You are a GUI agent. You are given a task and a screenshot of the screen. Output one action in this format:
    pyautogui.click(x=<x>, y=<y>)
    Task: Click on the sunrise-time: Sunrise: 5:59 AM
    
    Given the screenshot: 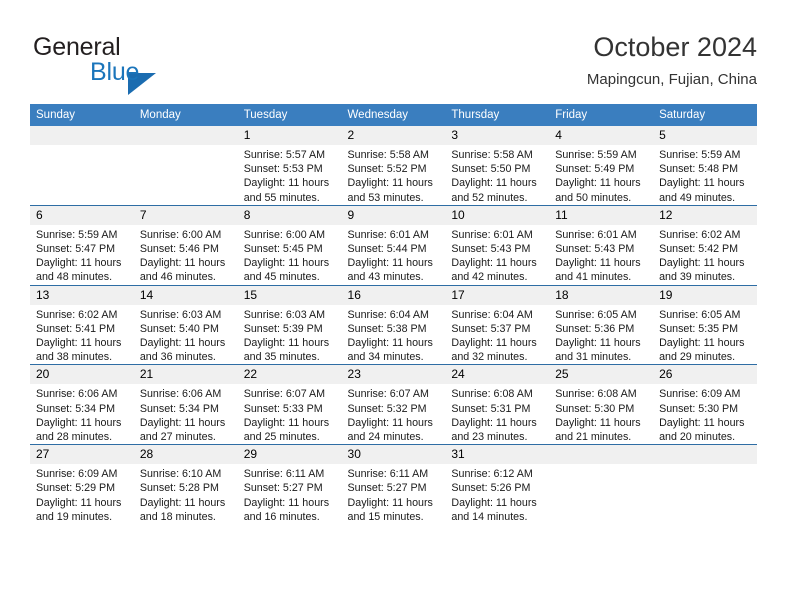 What is the action you would take?
    pyautogui.click(x=700, y=155)
    